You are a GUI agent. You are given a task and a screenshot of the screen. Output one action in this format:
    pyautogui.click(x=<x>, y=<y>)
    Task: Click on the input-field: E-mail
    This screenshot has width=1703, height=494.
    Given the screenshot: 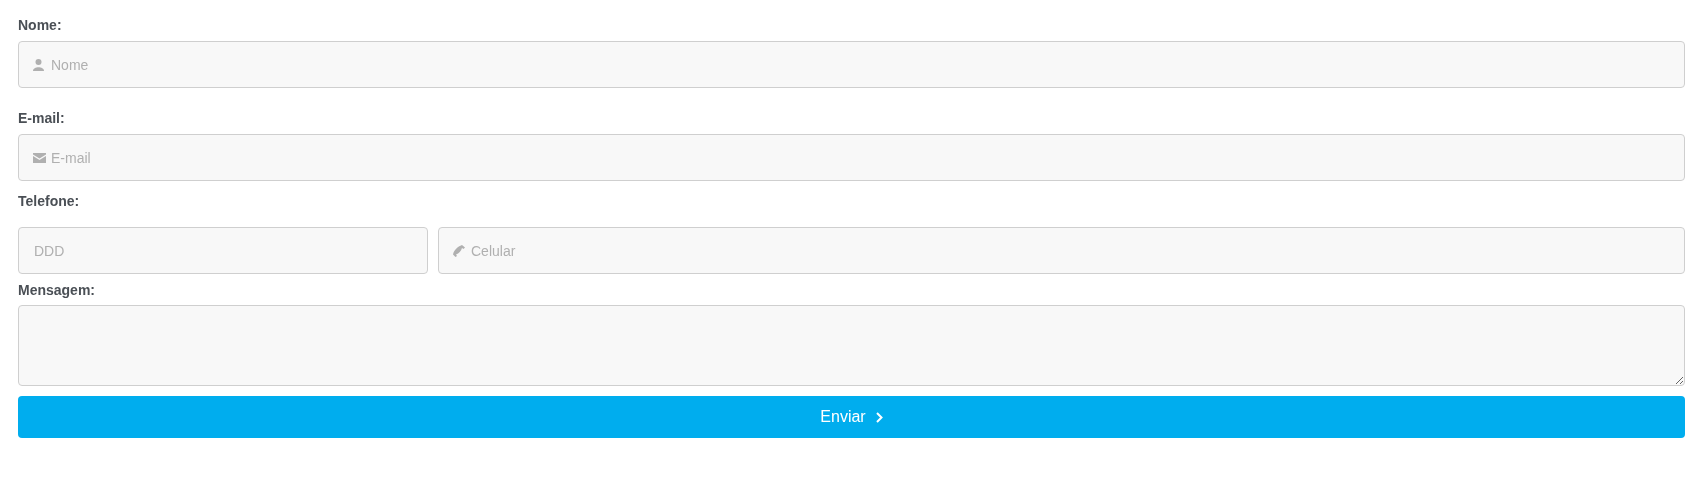 What is the action you would take?
    pyautogui.click(x=851, y=157)
    